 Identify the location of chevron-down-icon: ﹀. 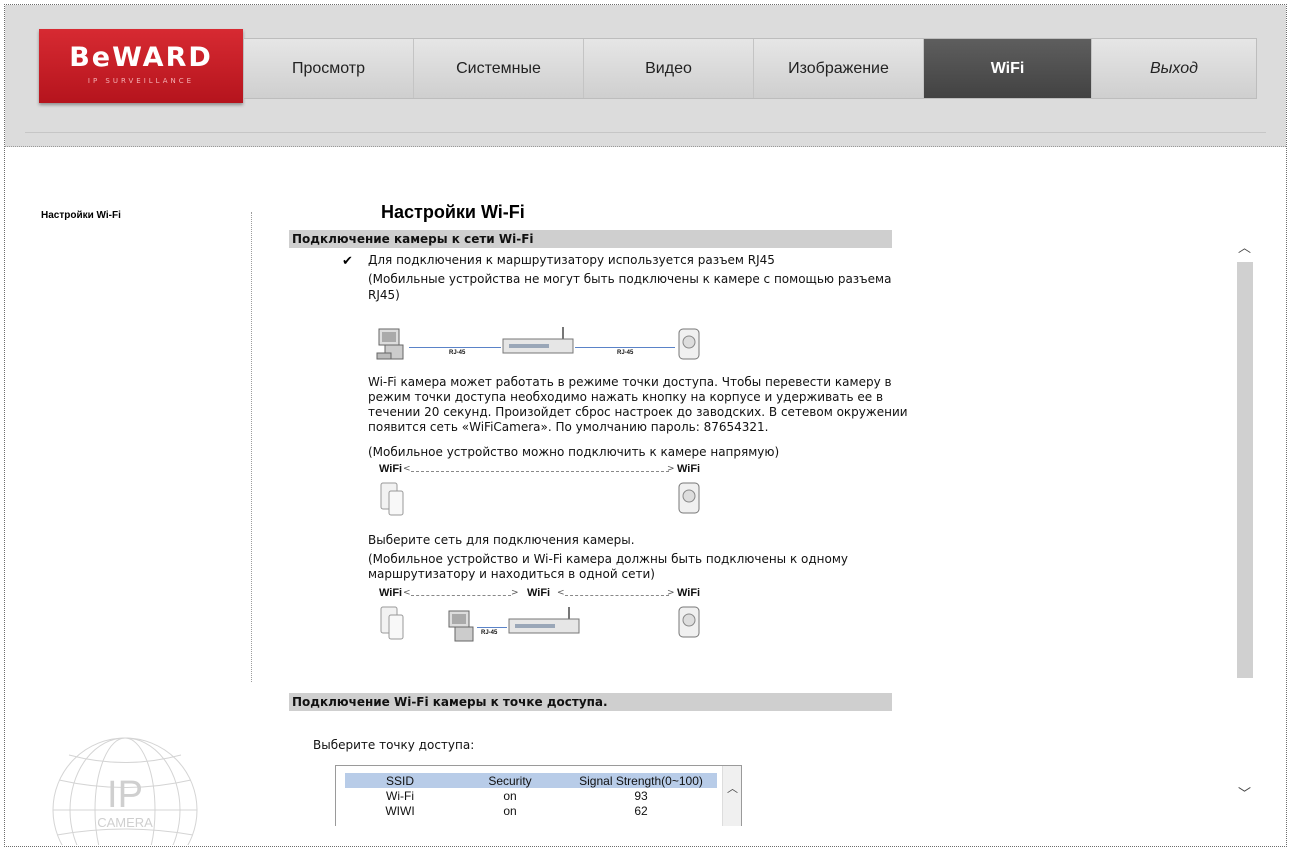
(1244, 792).